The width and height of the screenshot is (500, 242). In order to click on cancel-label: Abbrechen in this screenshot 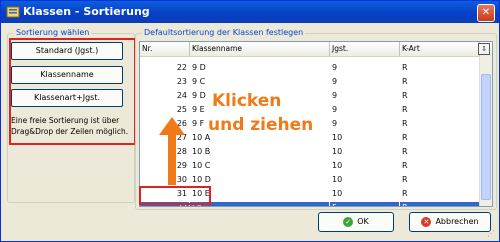, I will do `click(457, 221)`.